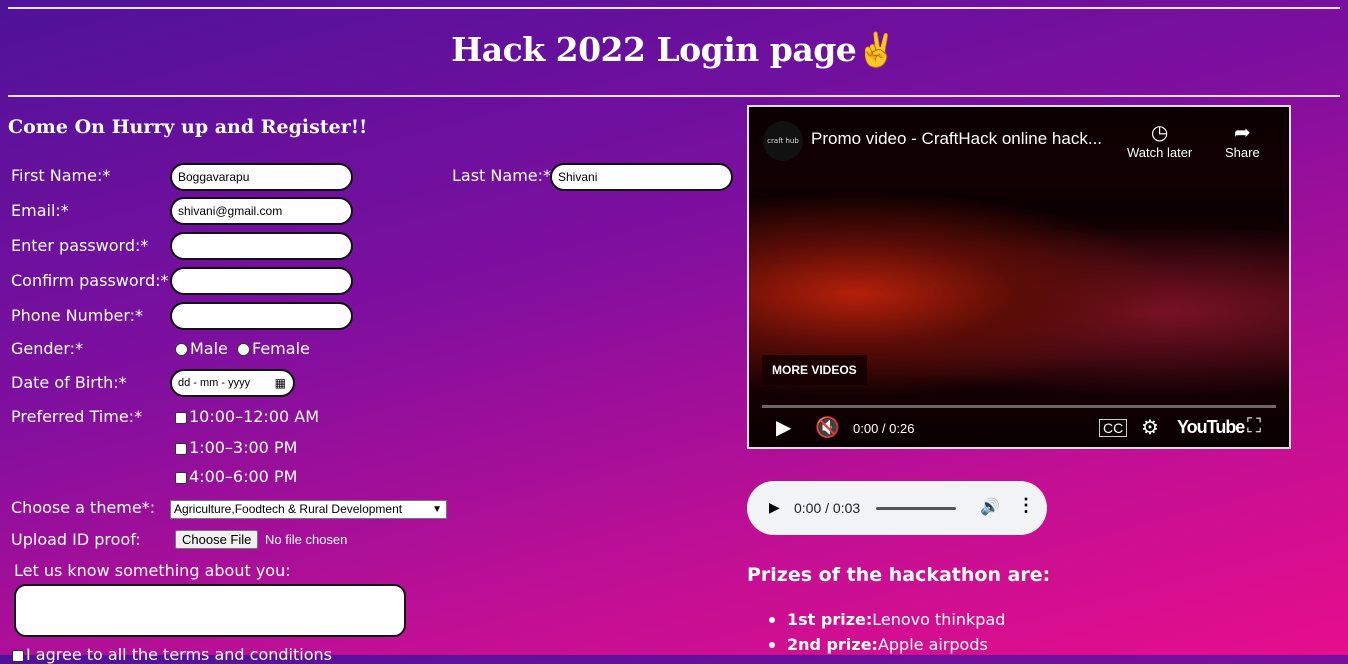  Describe the element at coordinates (884, 428) in the screenshot. I see `video-time: 0:00 / 0:26` at that location.